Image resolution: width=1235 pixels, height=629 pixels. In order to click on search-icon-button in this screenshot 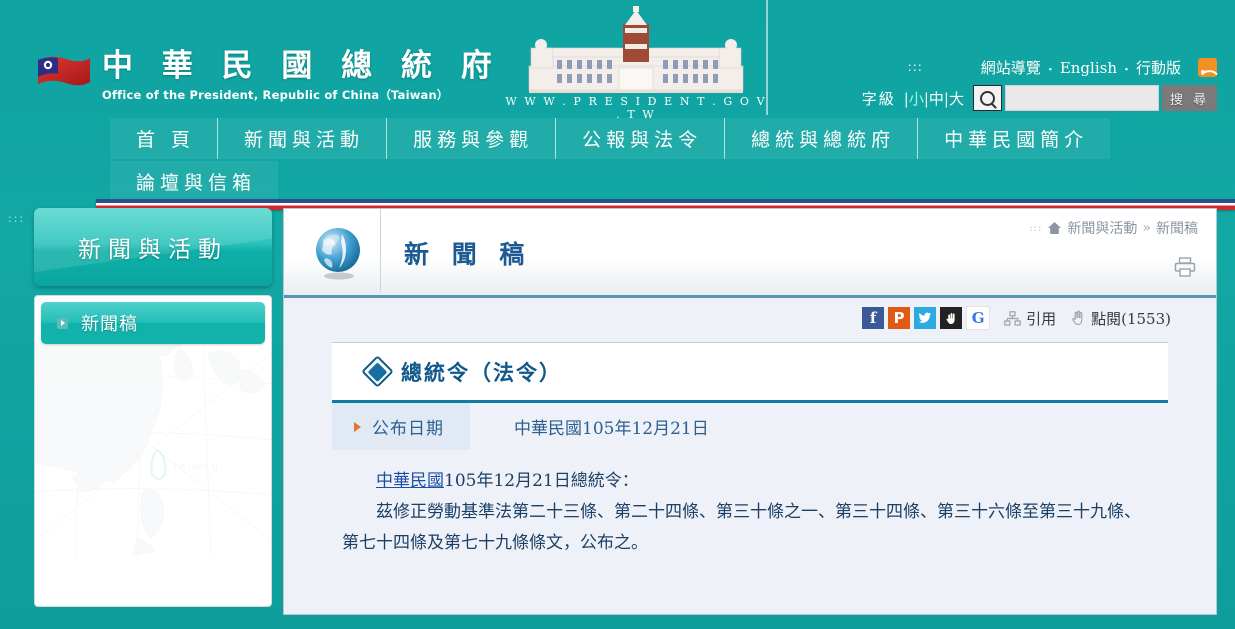, I will do `click(987, 98)`.